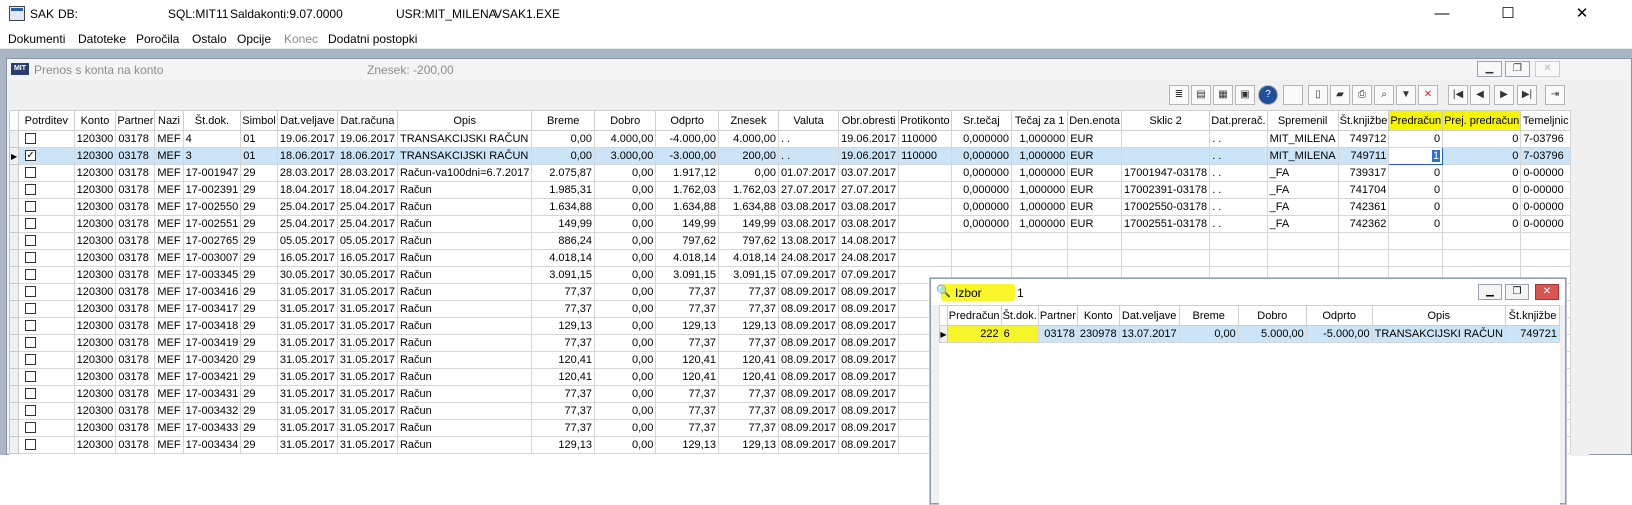 The image size is (1632, 505). I want to click on child-restore-button: ❐, so click(1517, 69).